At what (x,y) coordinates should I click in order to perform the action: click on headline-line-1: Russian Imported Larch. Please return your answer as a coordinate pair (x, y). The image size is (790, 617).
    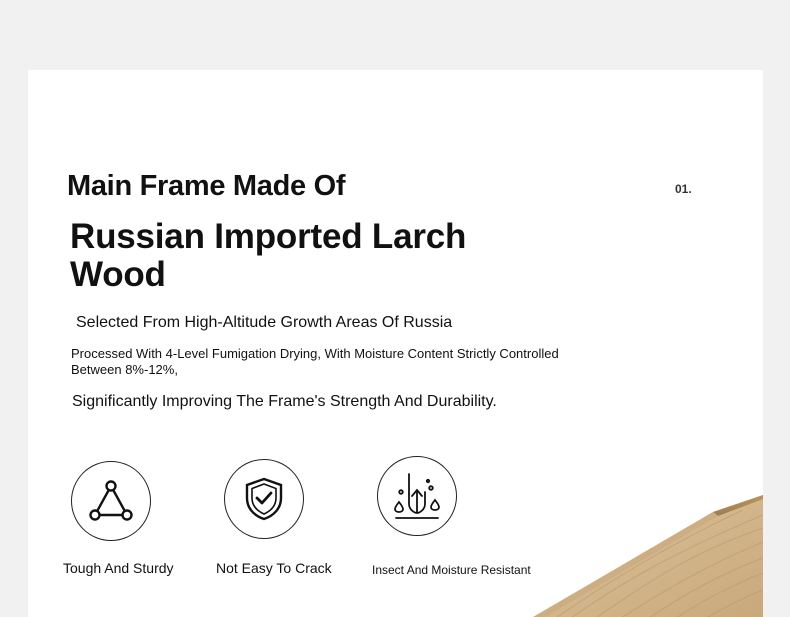
    Looking at the image, I should click on (268, 236).